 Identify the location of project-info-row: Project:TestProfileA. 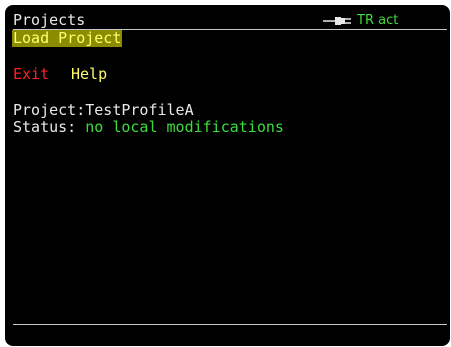
(103, 110).